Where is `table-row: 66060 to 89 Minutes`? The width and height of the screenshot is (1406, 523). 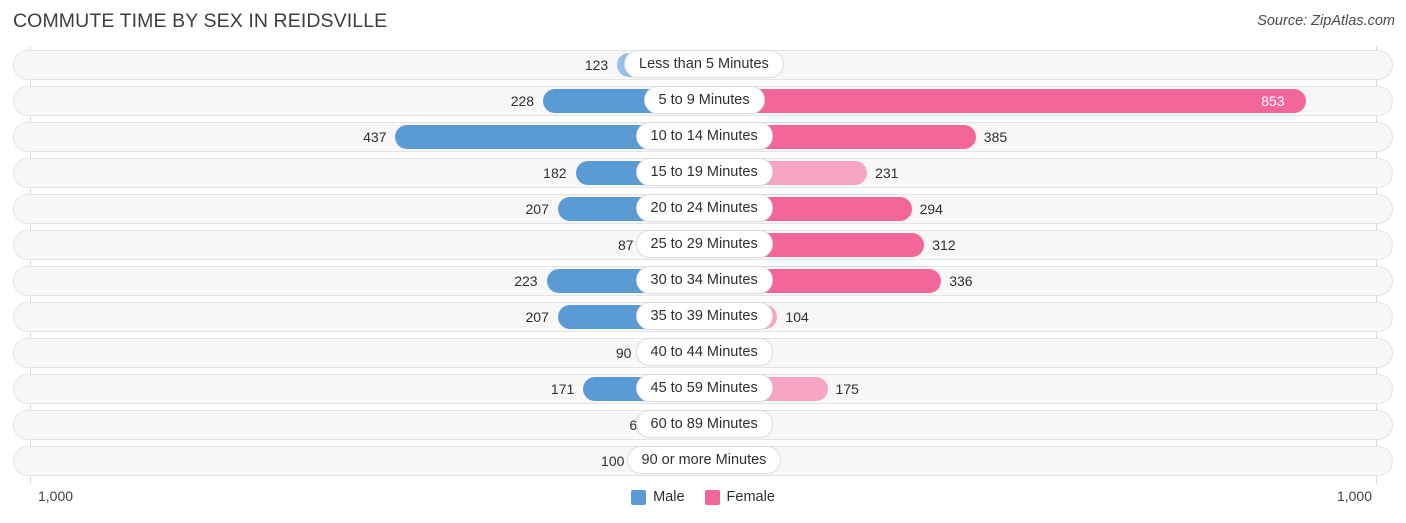
table-row: 66060 to 89 Minutes is located at coordinates (703, 425).